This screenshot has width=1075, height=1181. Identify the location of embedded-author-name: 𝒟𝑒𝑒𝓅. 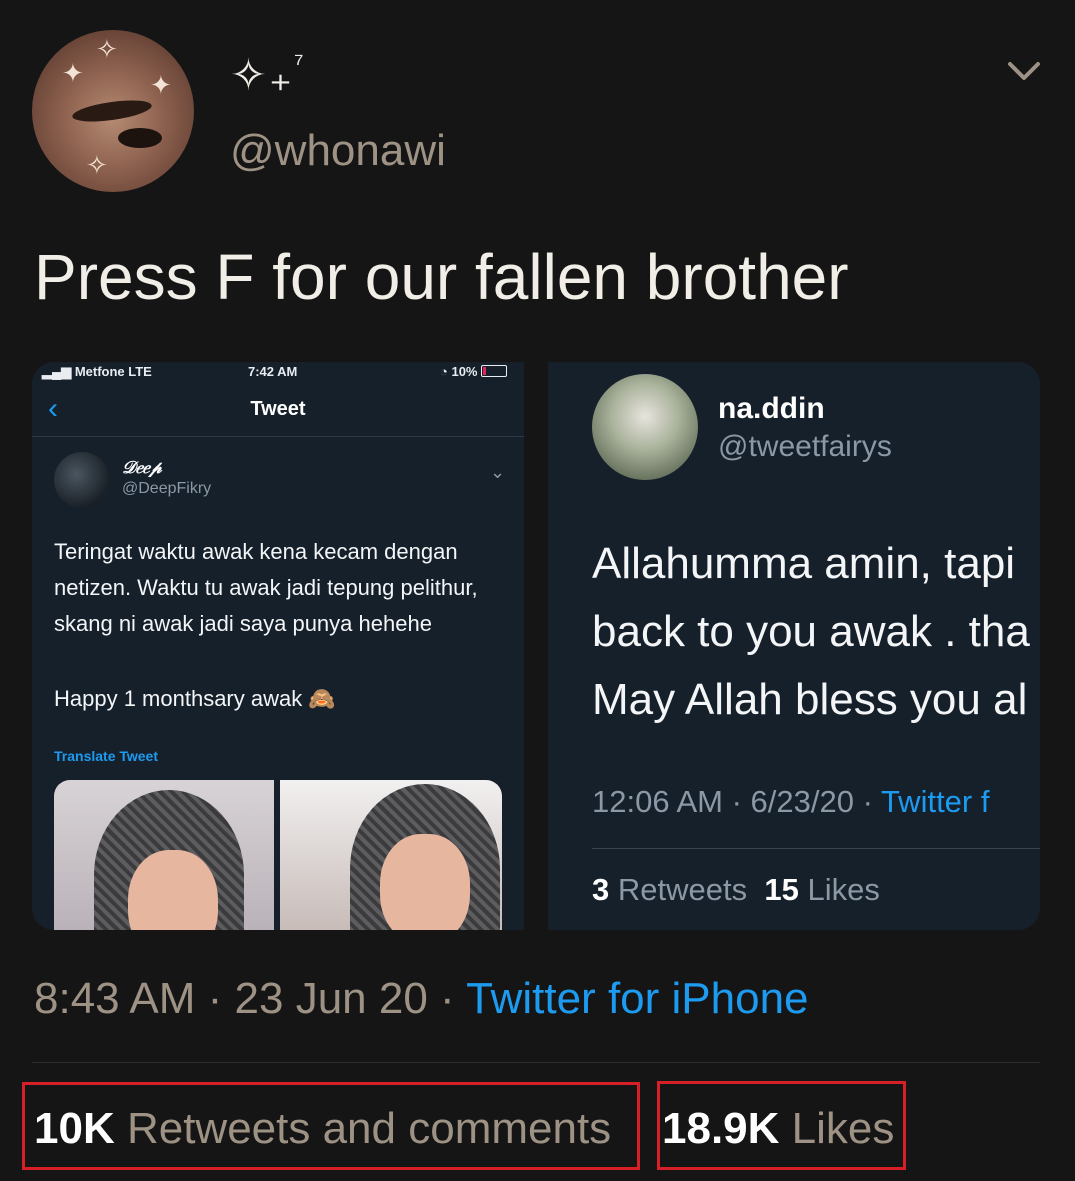
(142, 468).